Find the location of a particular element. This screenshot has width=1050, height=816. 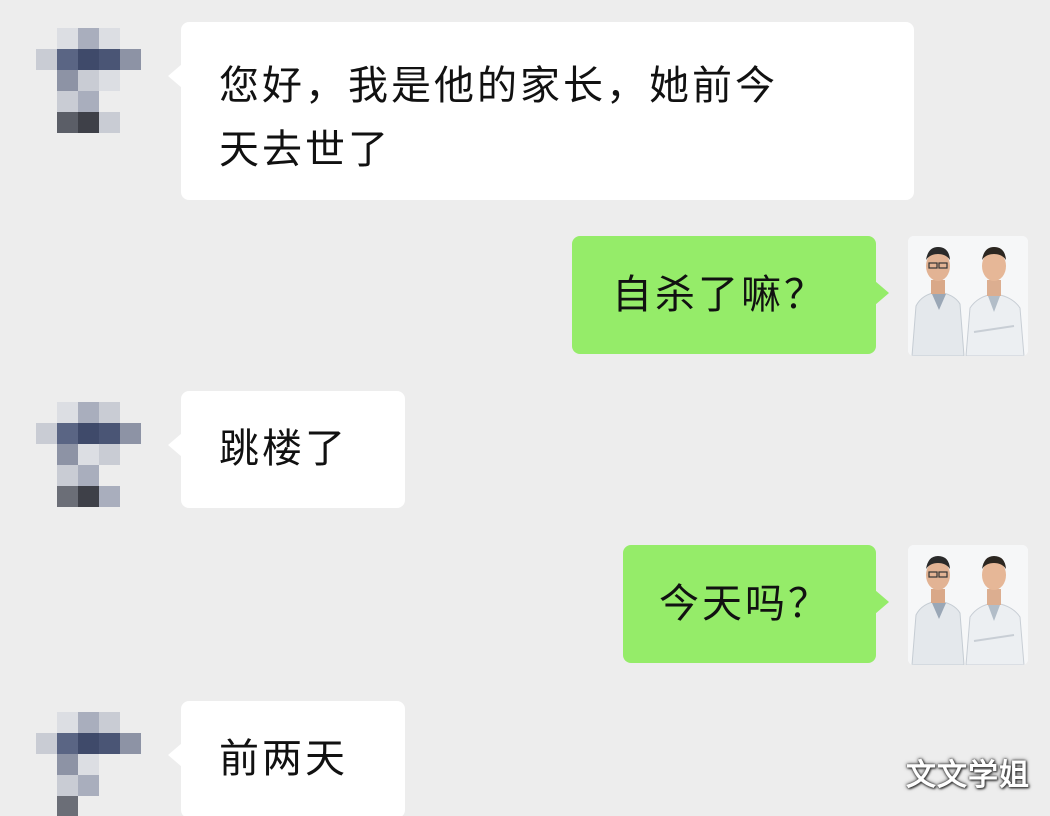

message-text-line: 您好，我是他的家长，她前今 is located at coordinates (498, 86).